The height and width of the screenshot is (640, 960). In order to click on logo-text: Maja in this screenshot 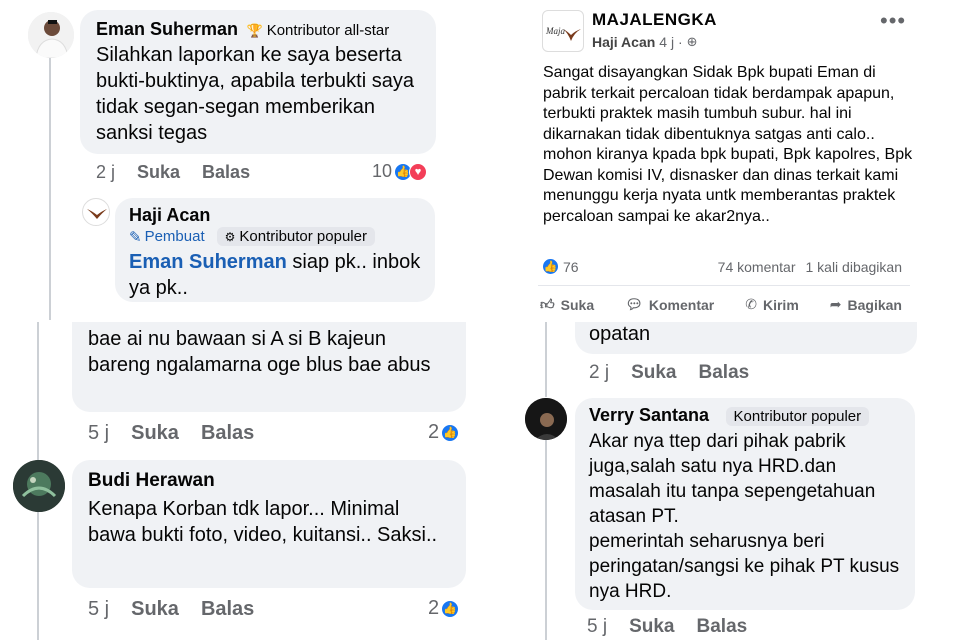, I will do `click(555, 31)`.